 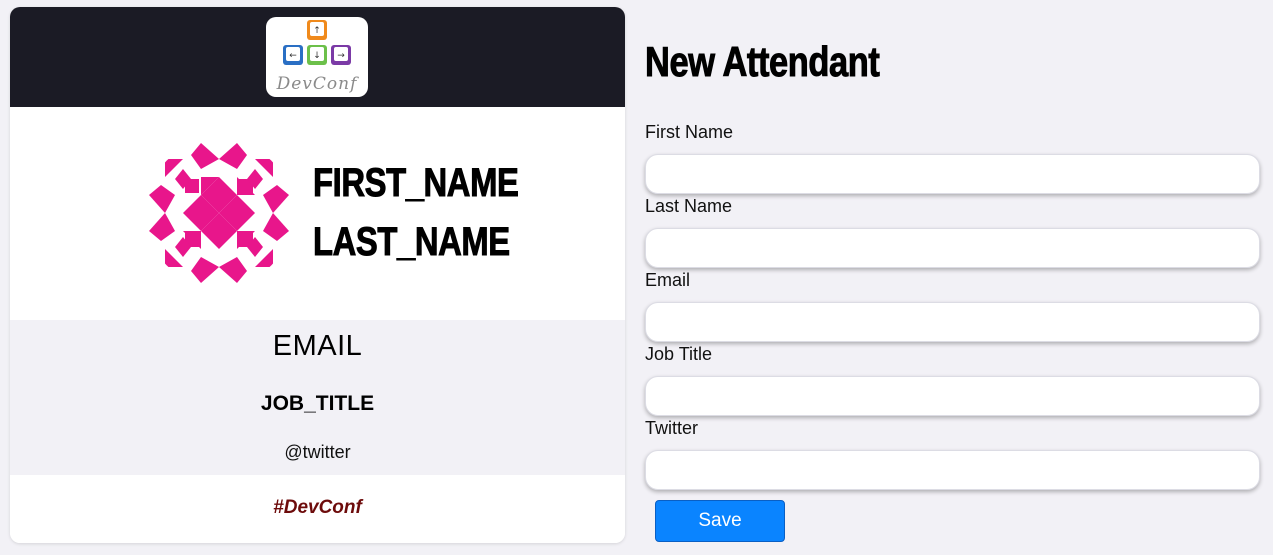 I want to click on job-title-label: Job Title, so click(x=679, y=354).